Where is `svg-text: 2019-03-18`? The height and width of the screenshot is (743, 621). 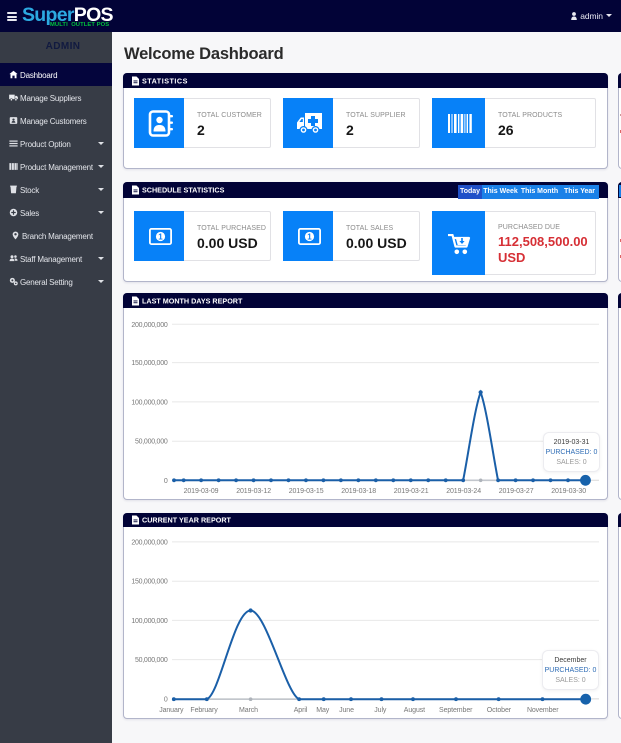 svg-text: 2019-03-18 is located at coordinates (358, 491).